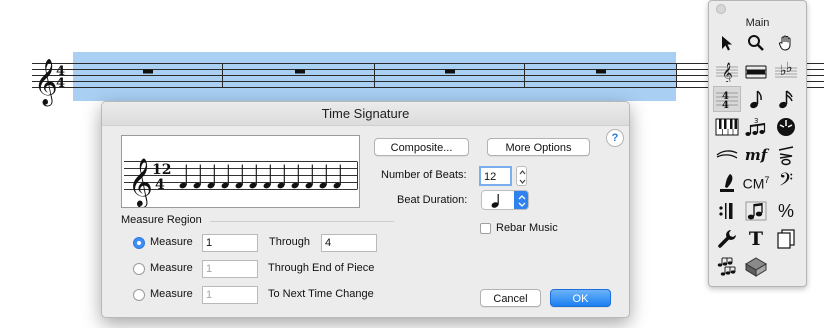 The width and height of the screenshot is (824, 328). What do you see at coordinates (522, 172) in the screenshot?
I see `stepper-up-icon` at bounding box center [522, 172].